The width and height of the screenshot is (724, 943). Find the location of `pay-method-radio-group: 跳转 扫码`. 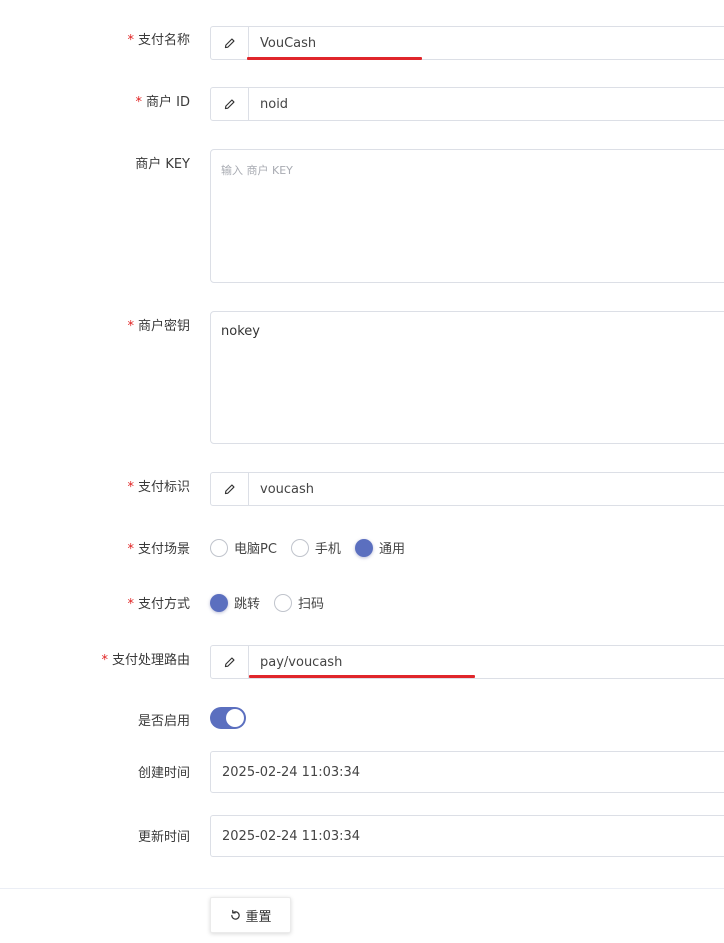

pay-method-radio-group: 跳转 扫码 is located at coordinates (274, 602).